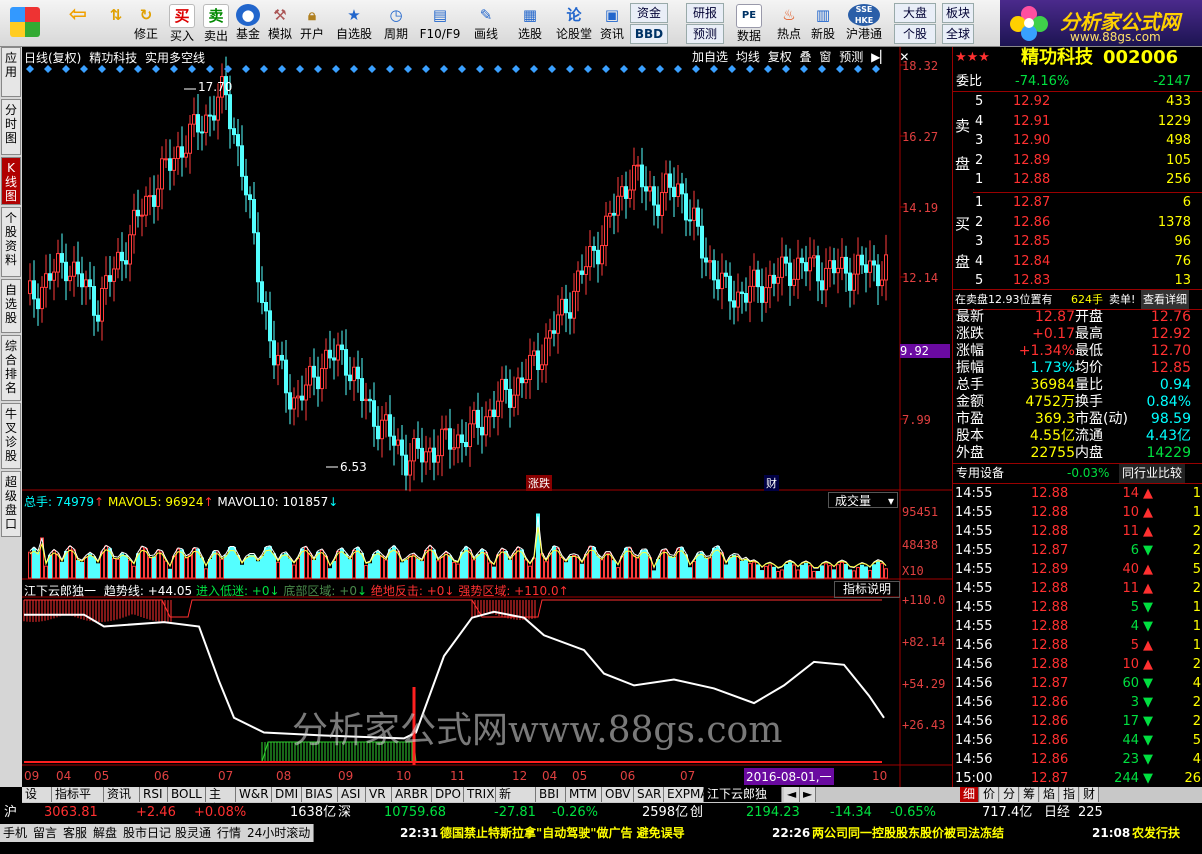 This screenshot has width=1202, height=854. Describe the element at coordinates (1156, 833) in the screenshot. I see `news-headline: 农发行扶` at that location.